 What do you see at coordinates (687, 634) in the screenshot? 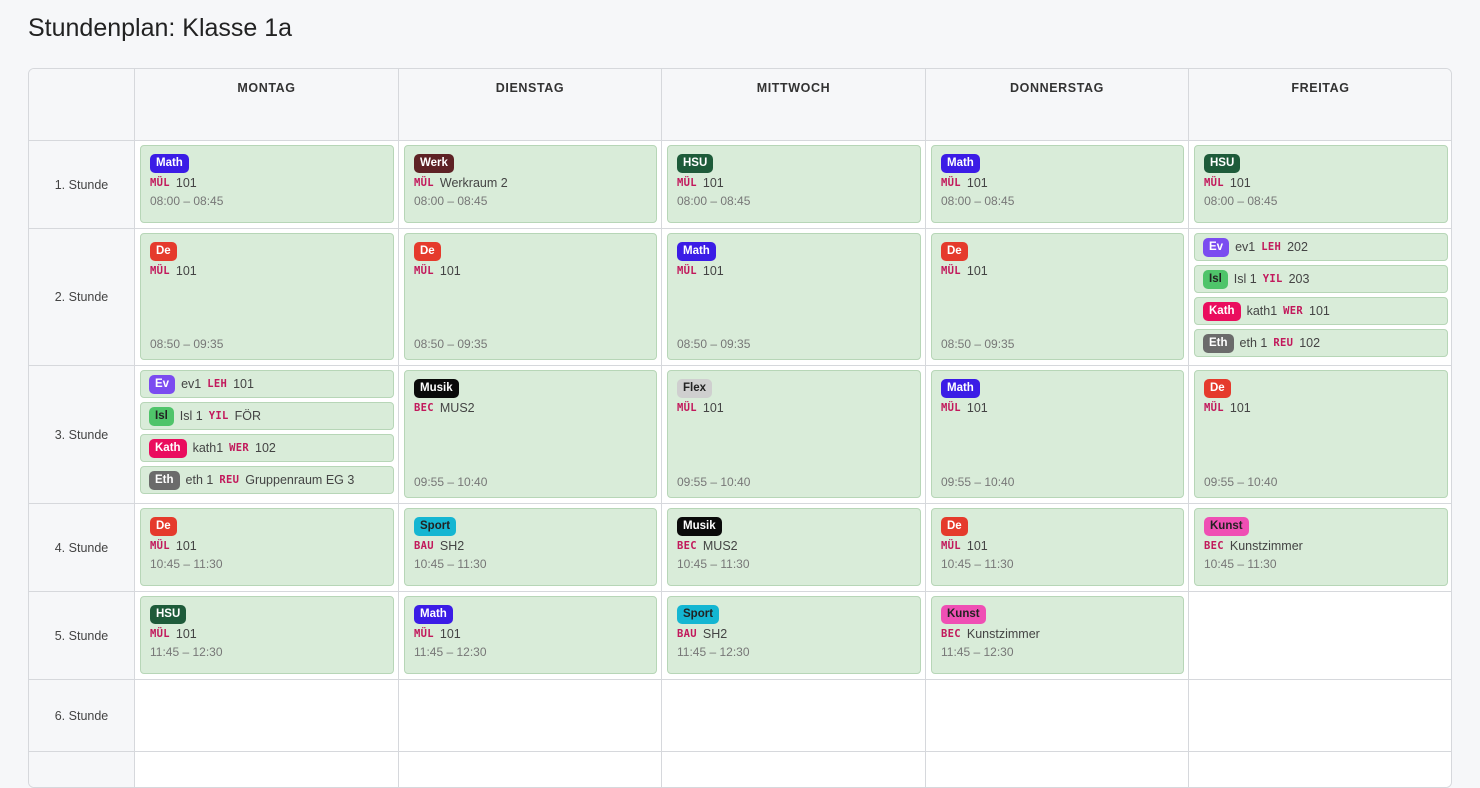
I see `teacher-code: BAU` at bounding box center [687, 634].